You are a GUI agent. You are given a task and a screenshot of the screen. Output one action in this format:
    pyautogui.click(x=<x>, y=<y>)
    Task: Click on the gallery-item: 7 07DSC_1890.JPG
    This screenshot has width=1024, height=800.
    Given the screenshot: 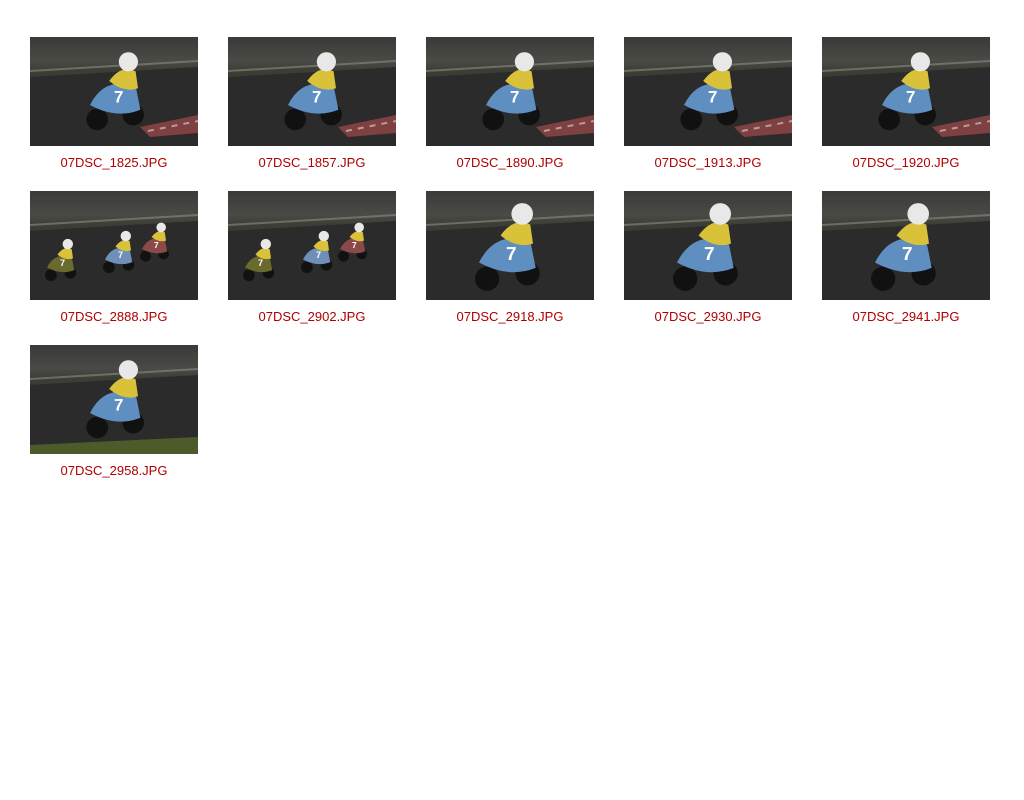 What is the action you would take?
    pyautogui.click(x=510, y=103)
    